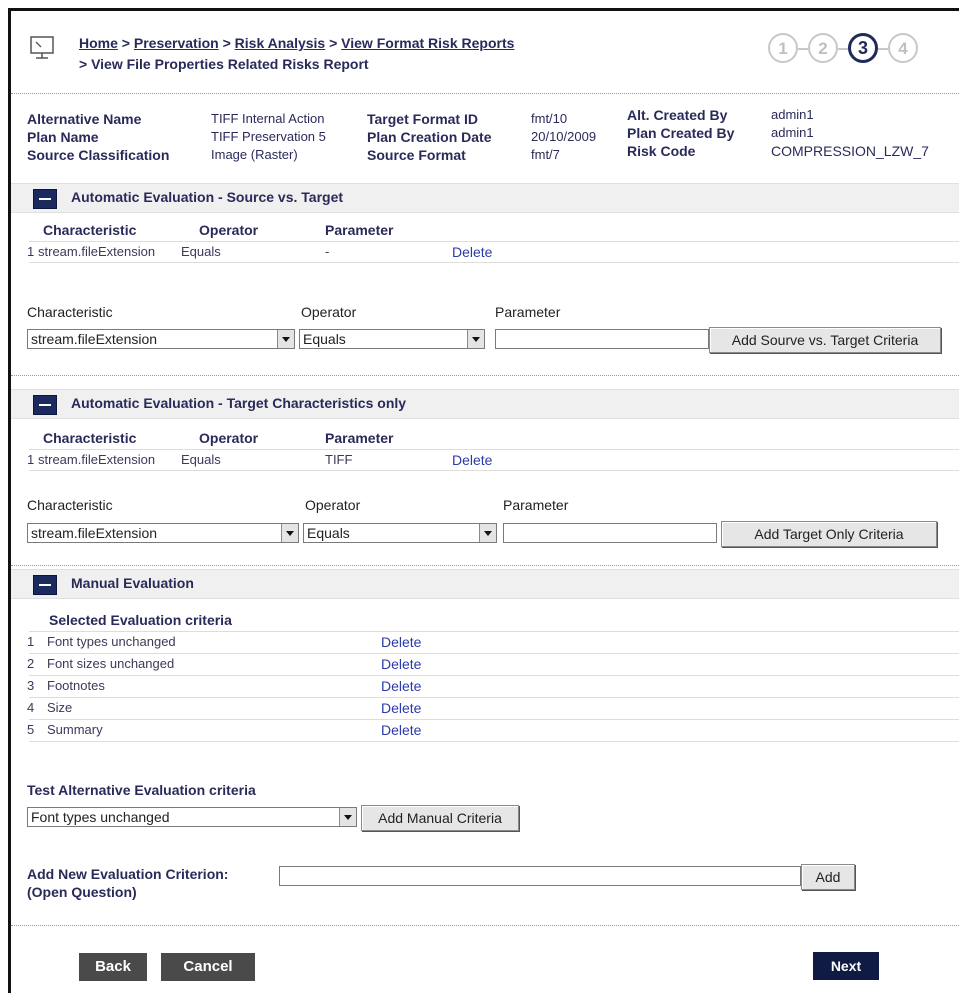 The height and width of the screenshot is (993, 959). What do you see at coordinates (829, 534) in the screenshot?
I see `add-target-only-button: Add Target Only Criteria` at bounding box center [829, 534].